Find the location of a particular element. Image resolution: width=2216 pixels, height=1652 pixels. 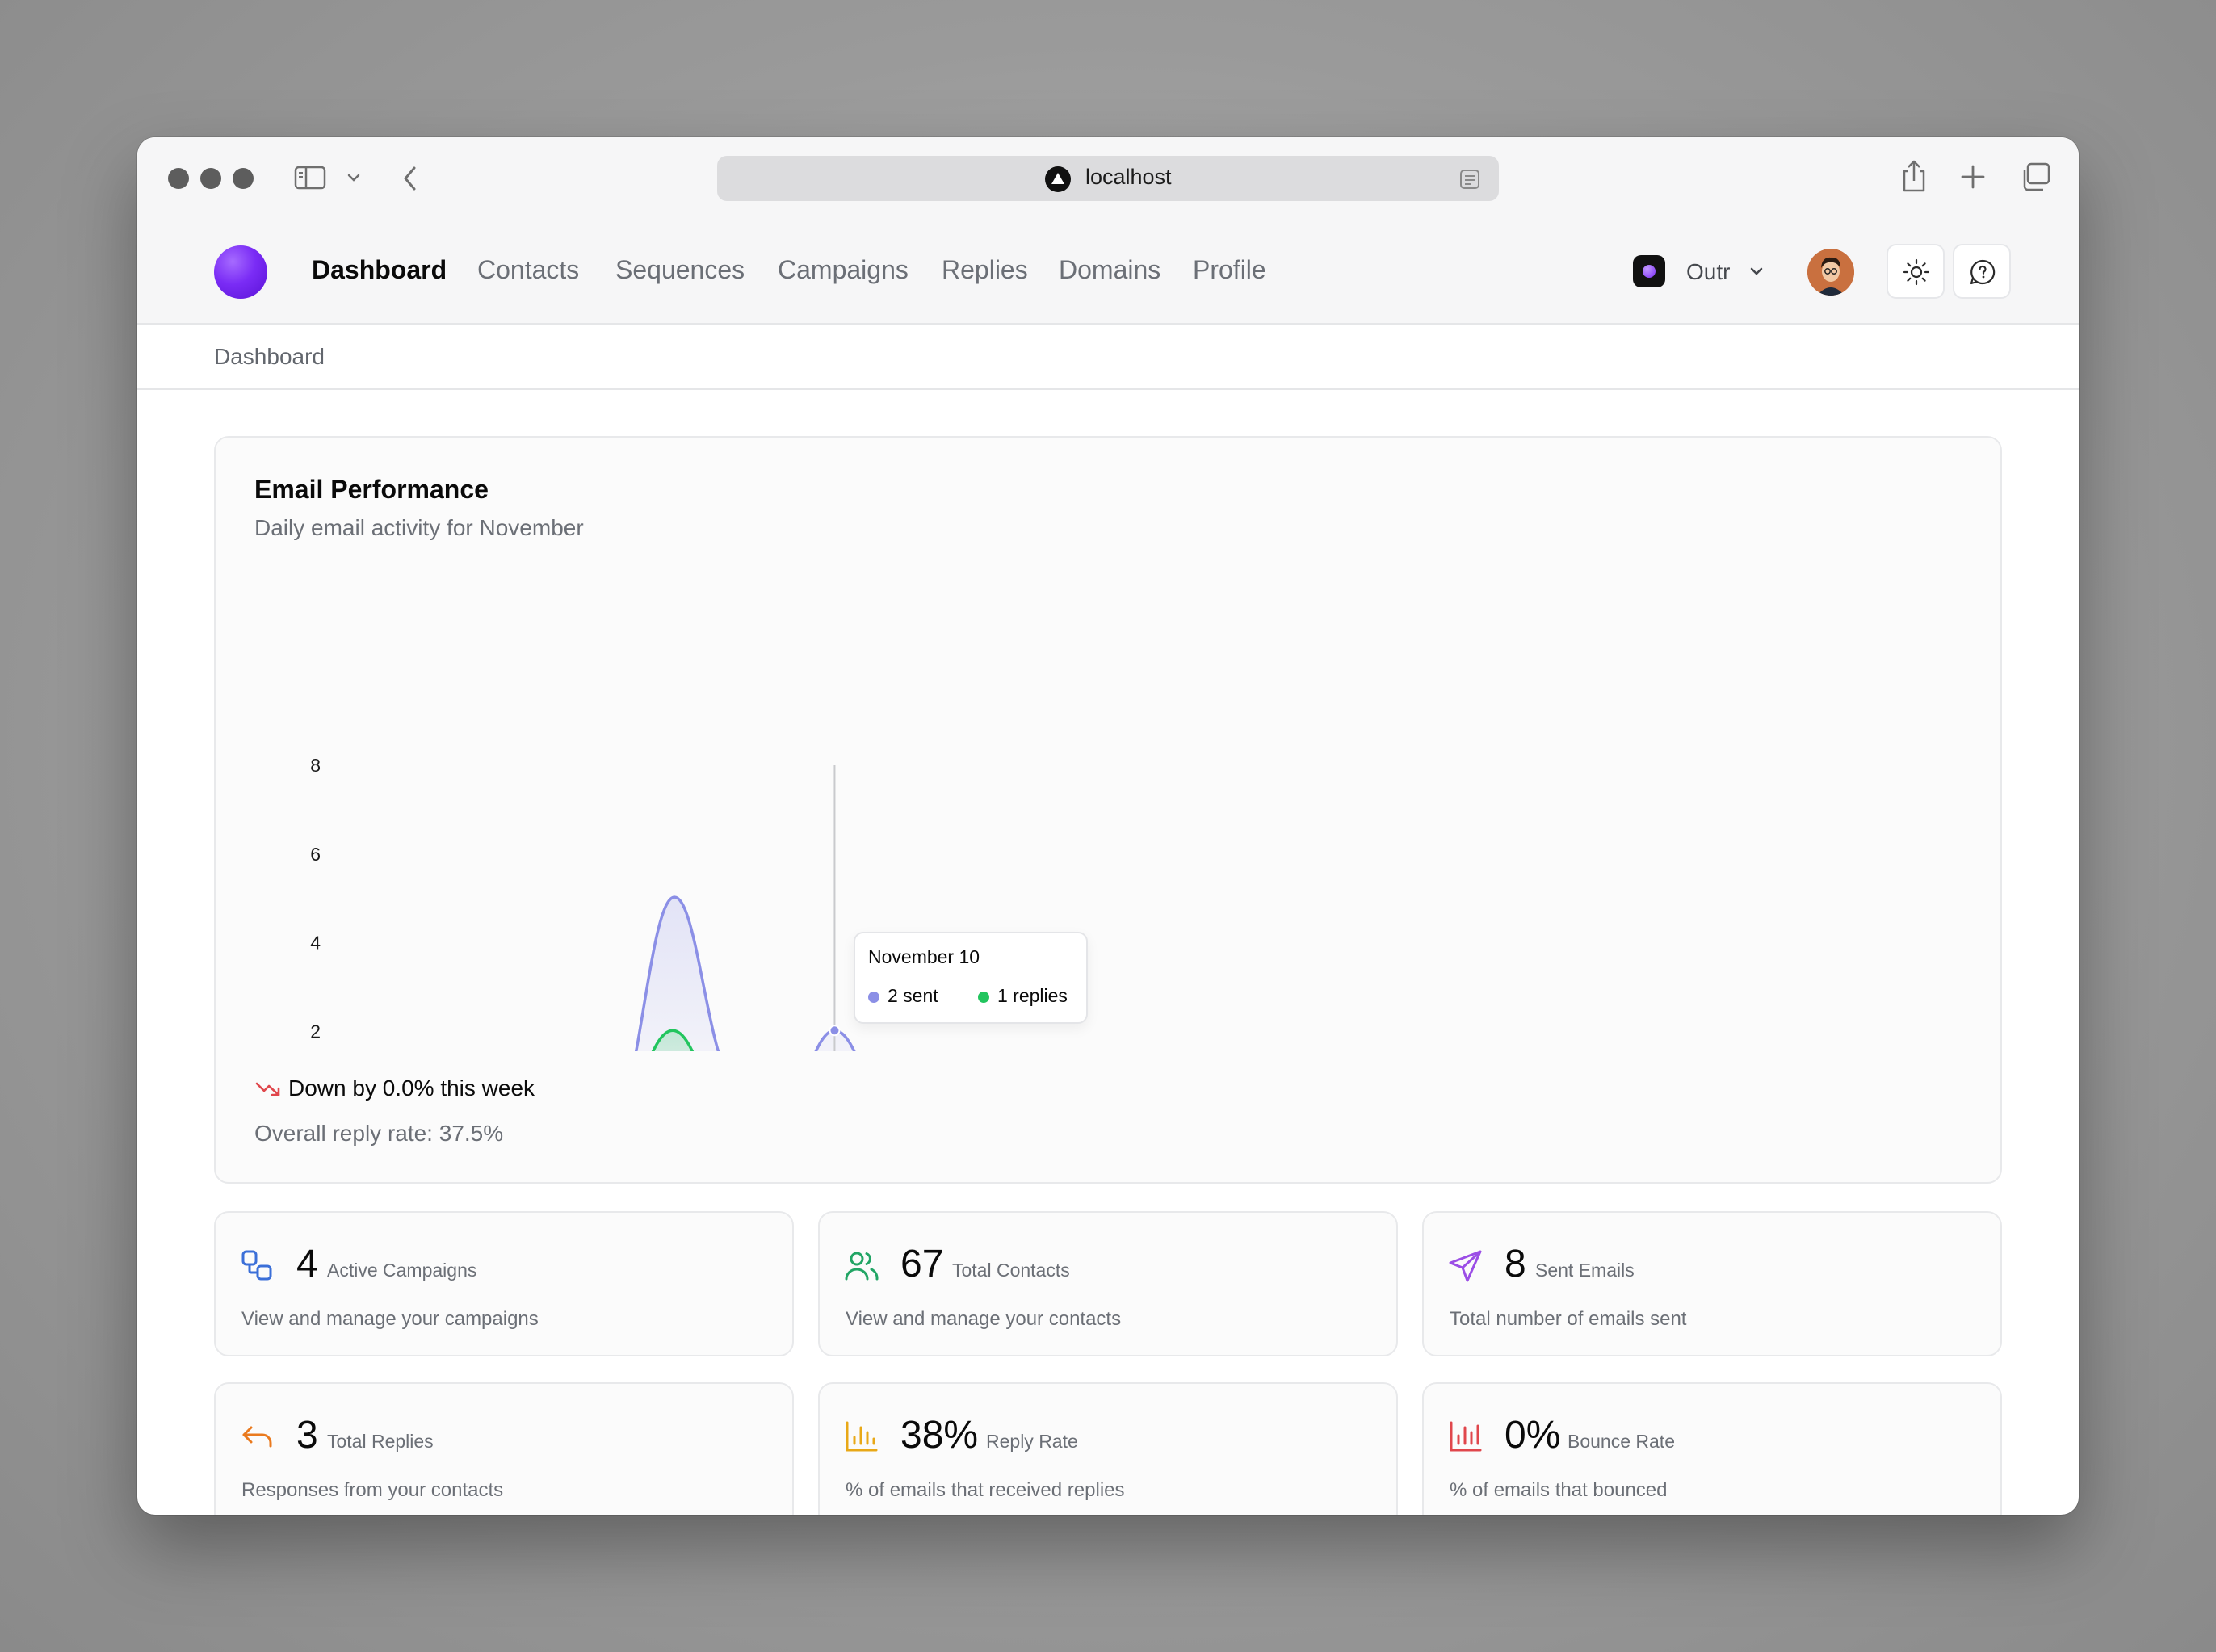

back-icon is located at coordinates (410, 178).